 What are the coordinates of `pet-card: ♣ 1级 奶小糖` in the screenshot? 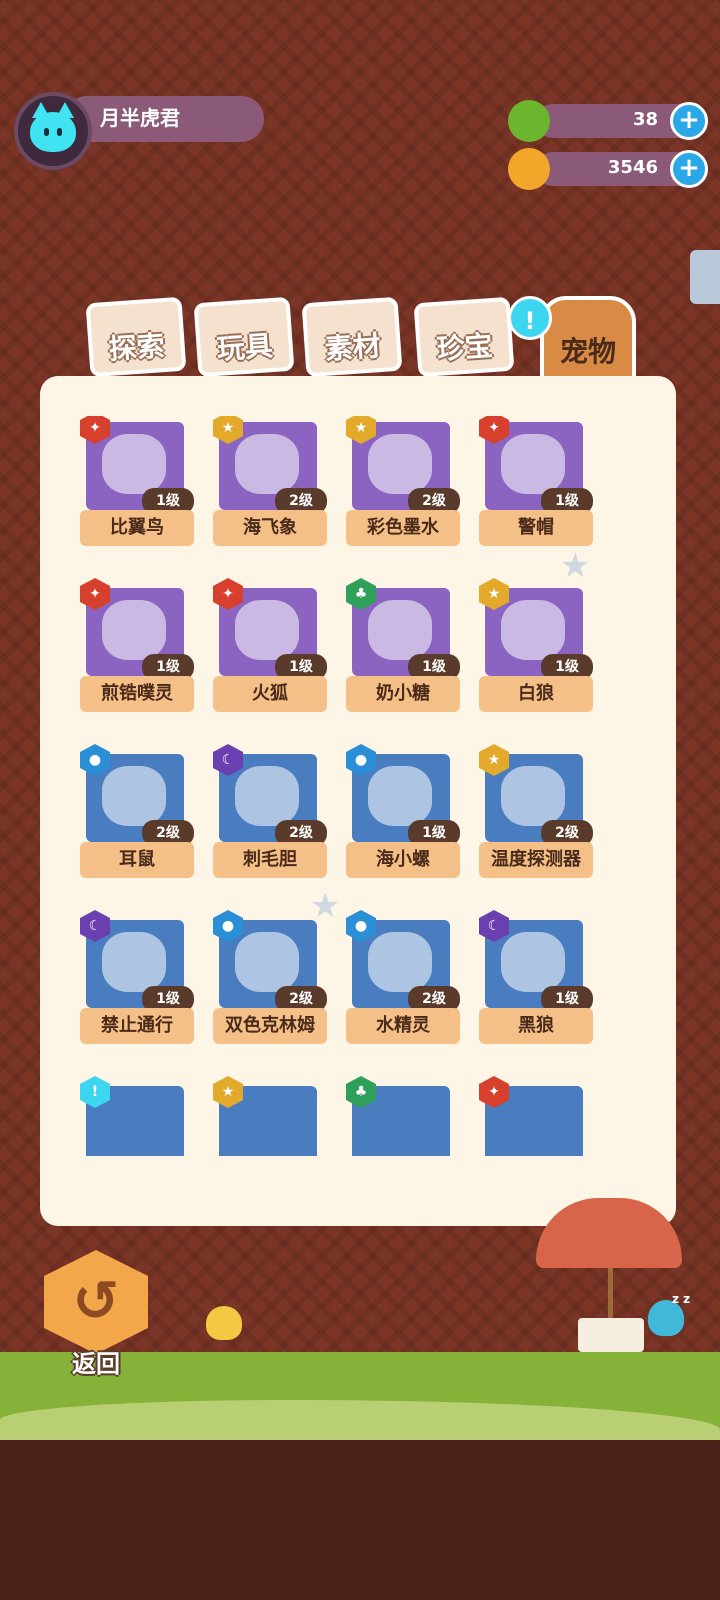 It's located at (403, 645).